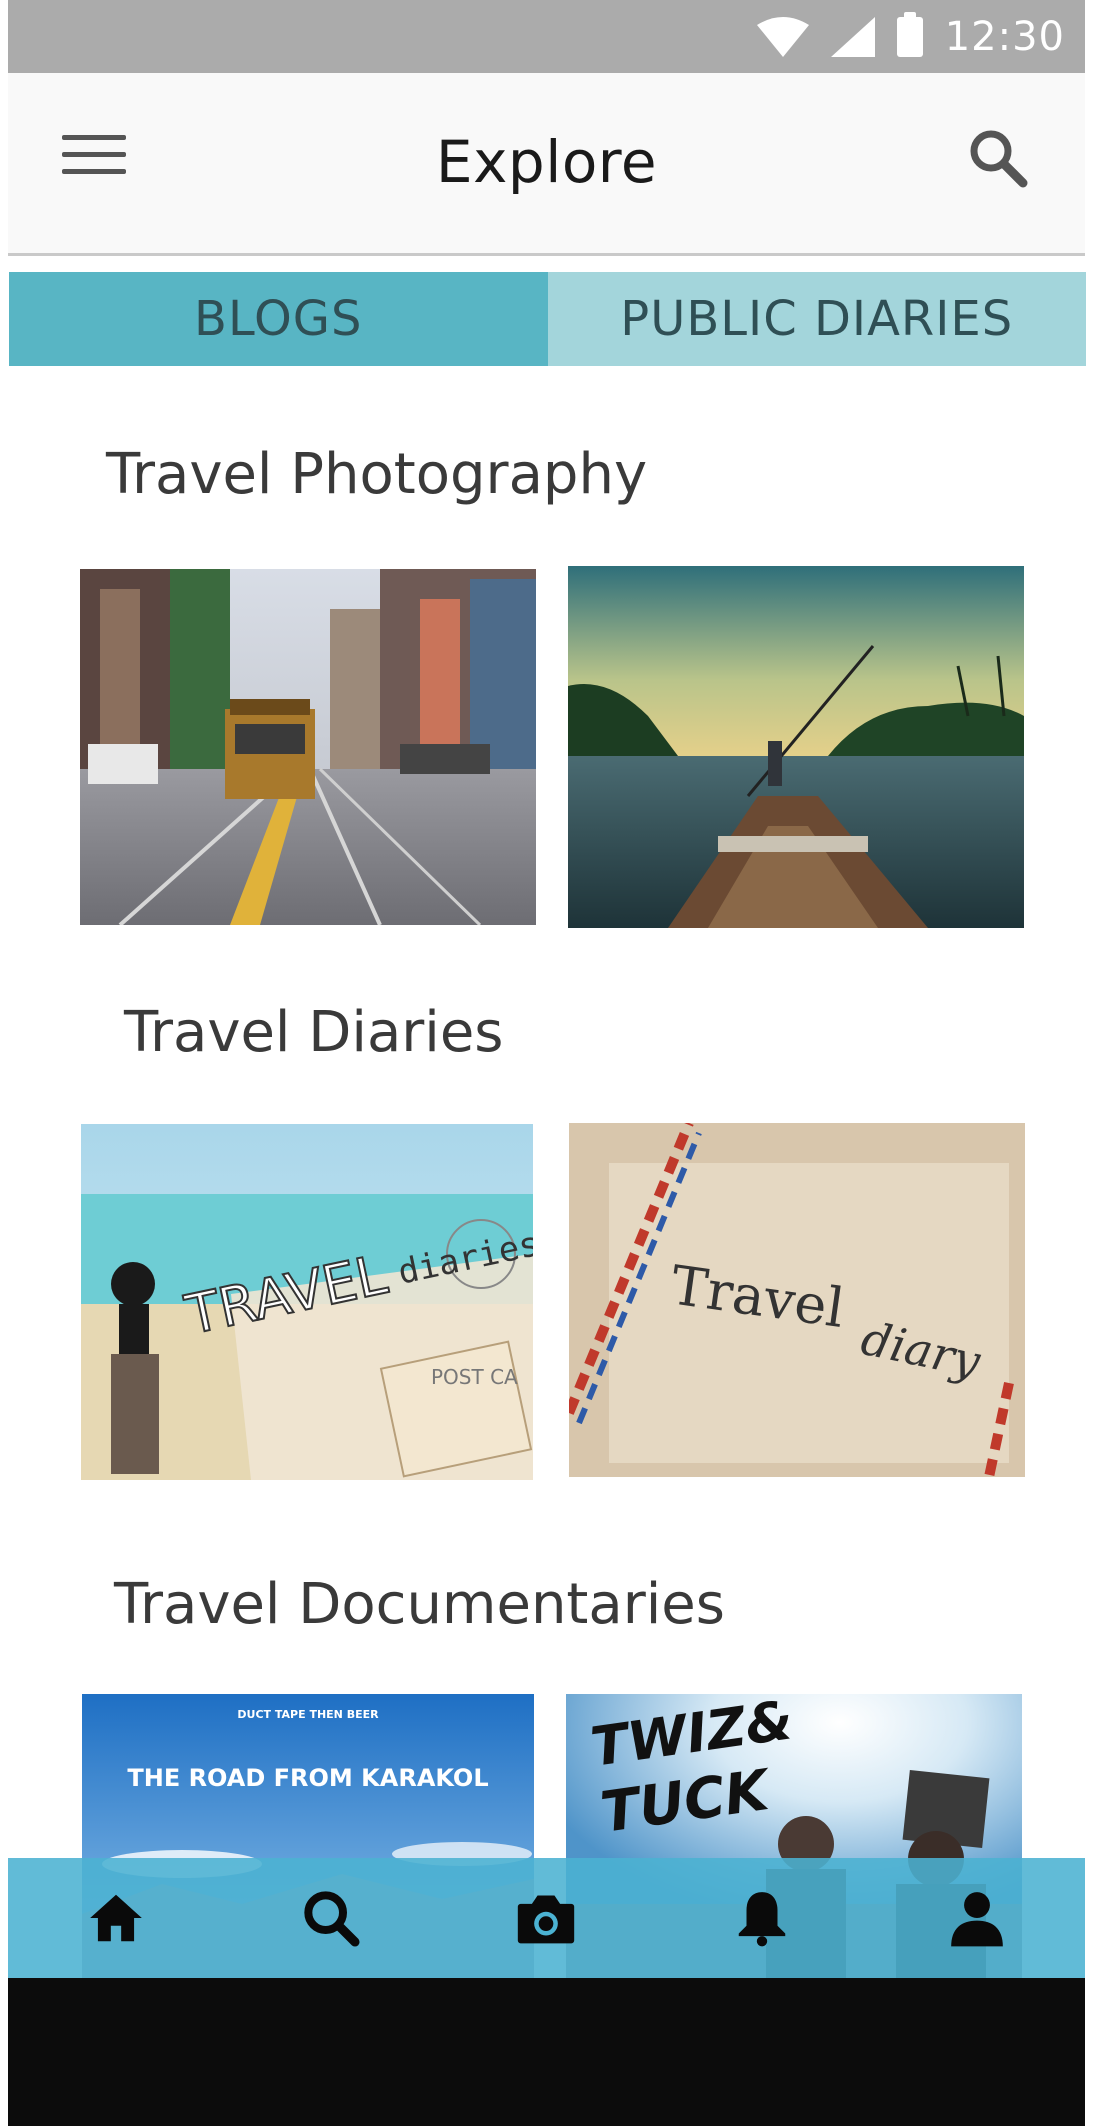  I want to click on page-title: Explore, so click(546, 162).